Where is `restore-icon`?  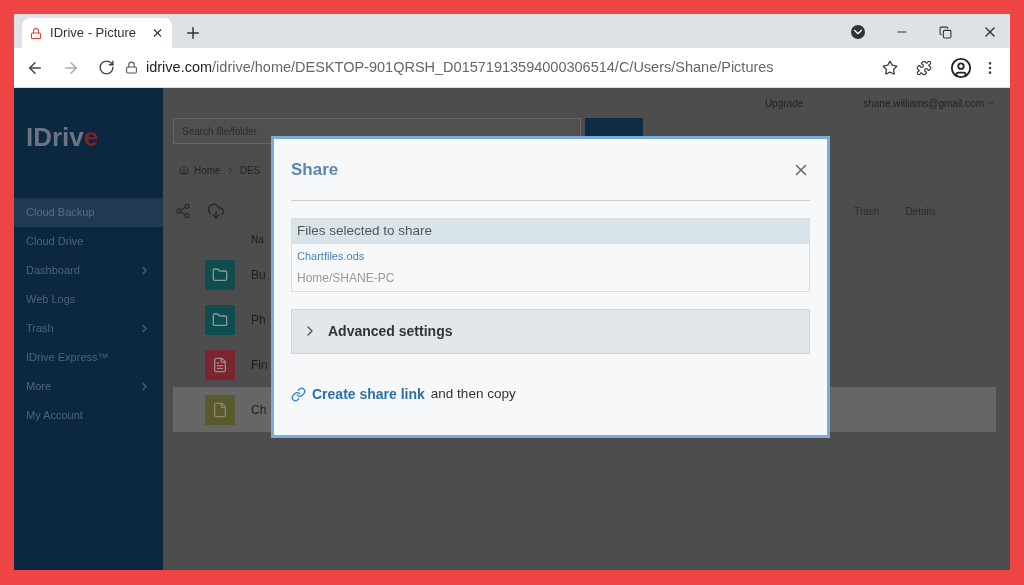
restore-icon is located at coordinates (945, 32).